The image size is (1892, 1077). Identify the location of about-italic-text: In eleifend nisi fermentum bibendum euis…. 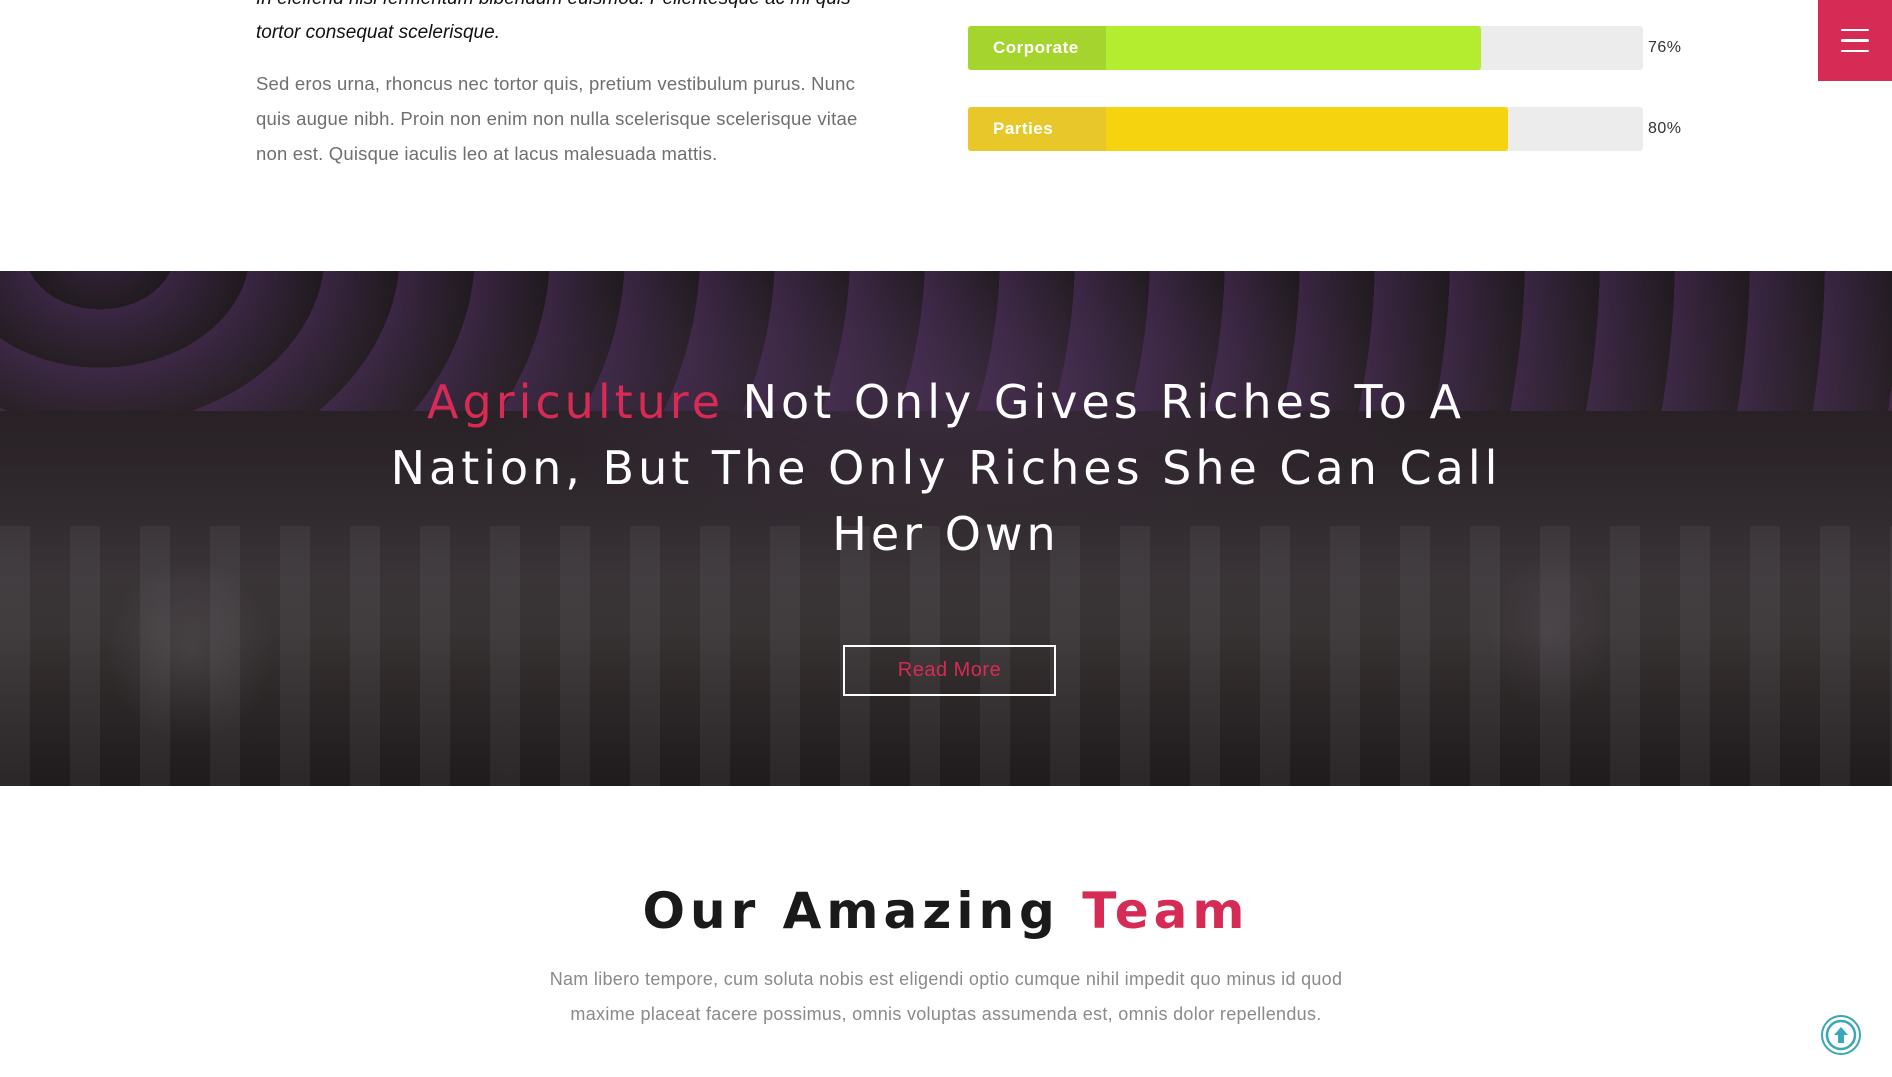
(581, 25).